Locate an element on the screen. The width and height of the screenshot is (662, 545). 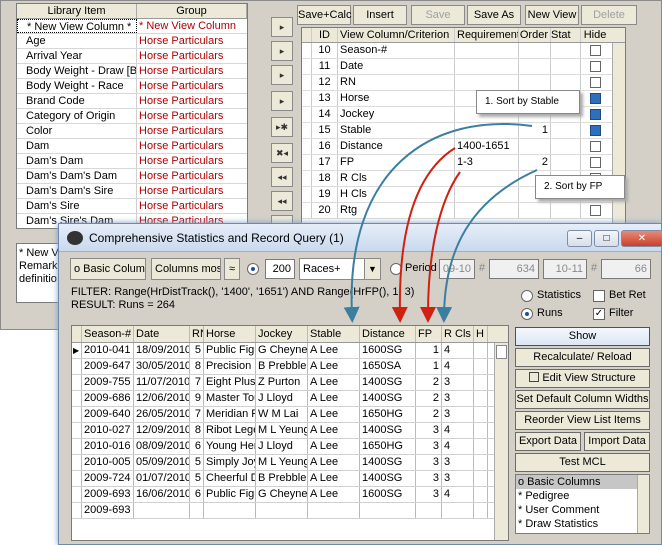
edit-view-structure-button: Edit View Structure is located at coordinates (582, 378).